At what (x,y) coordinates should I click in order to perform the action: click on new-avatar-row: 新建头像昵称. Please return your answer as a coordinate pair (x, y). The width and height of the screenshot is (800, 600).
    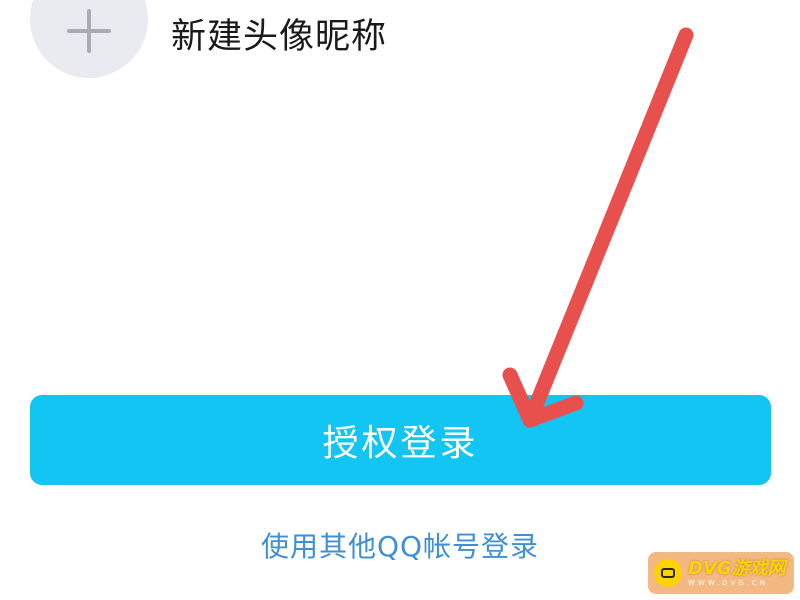
    Looking at the image, I should click on (330, 42).